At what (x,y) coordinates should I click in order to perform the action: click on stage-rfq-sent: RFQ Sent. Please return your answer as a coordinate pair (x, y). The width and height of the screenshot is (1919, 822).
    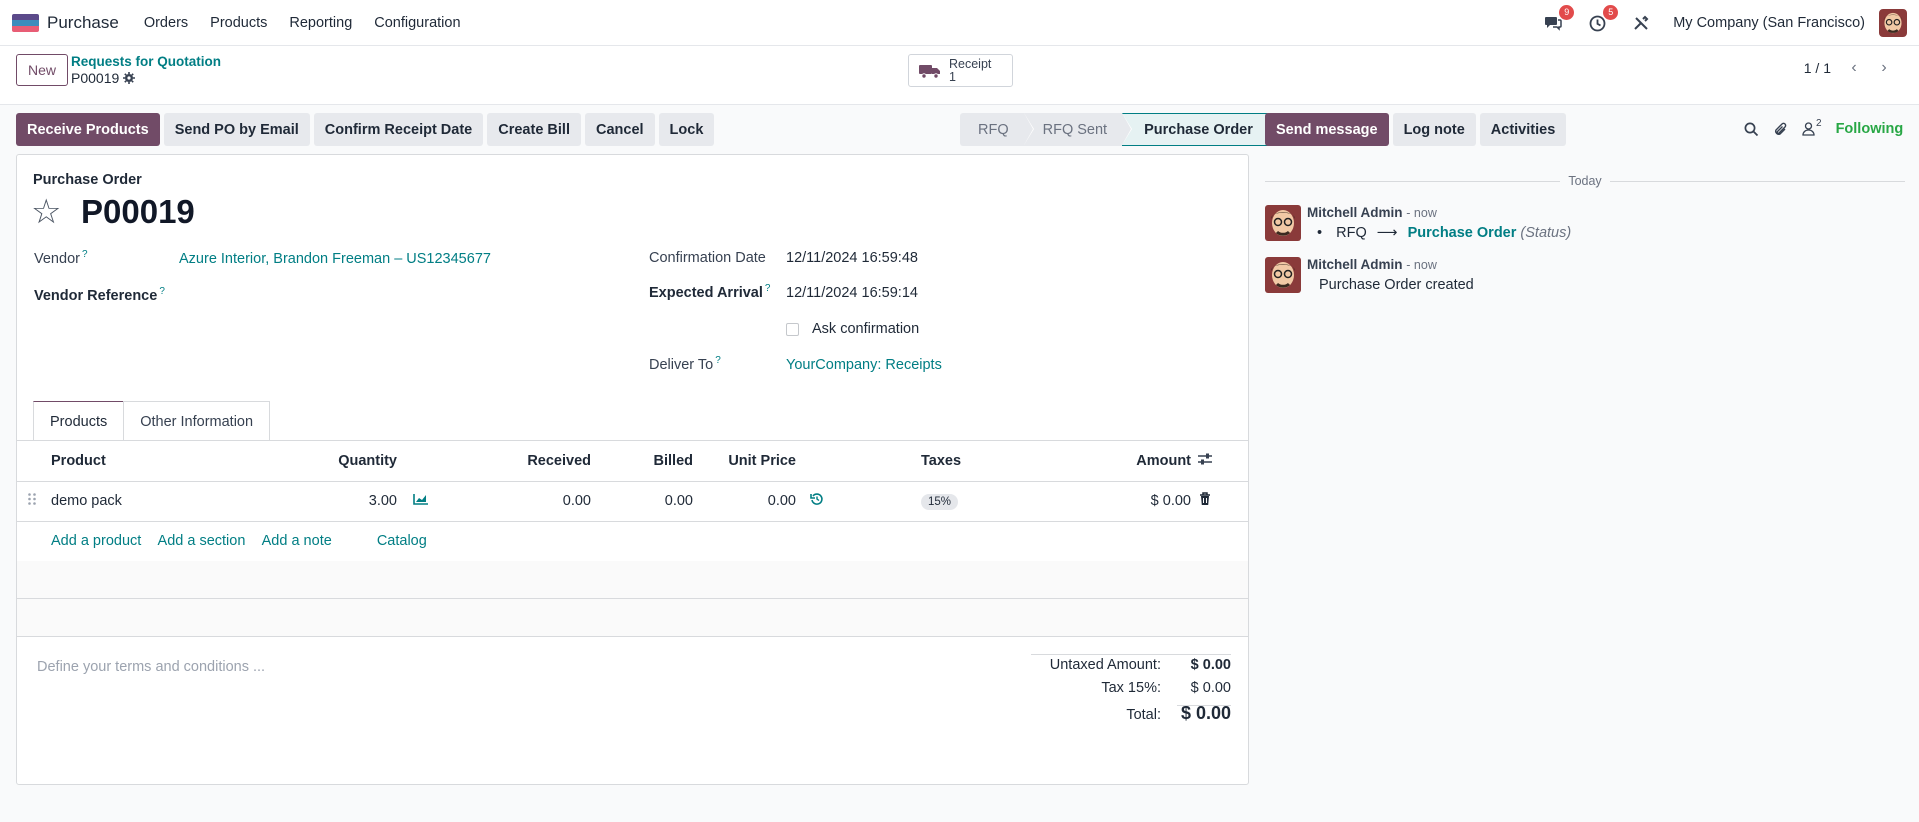
    Looking at the image, I should click on (1078, 129).